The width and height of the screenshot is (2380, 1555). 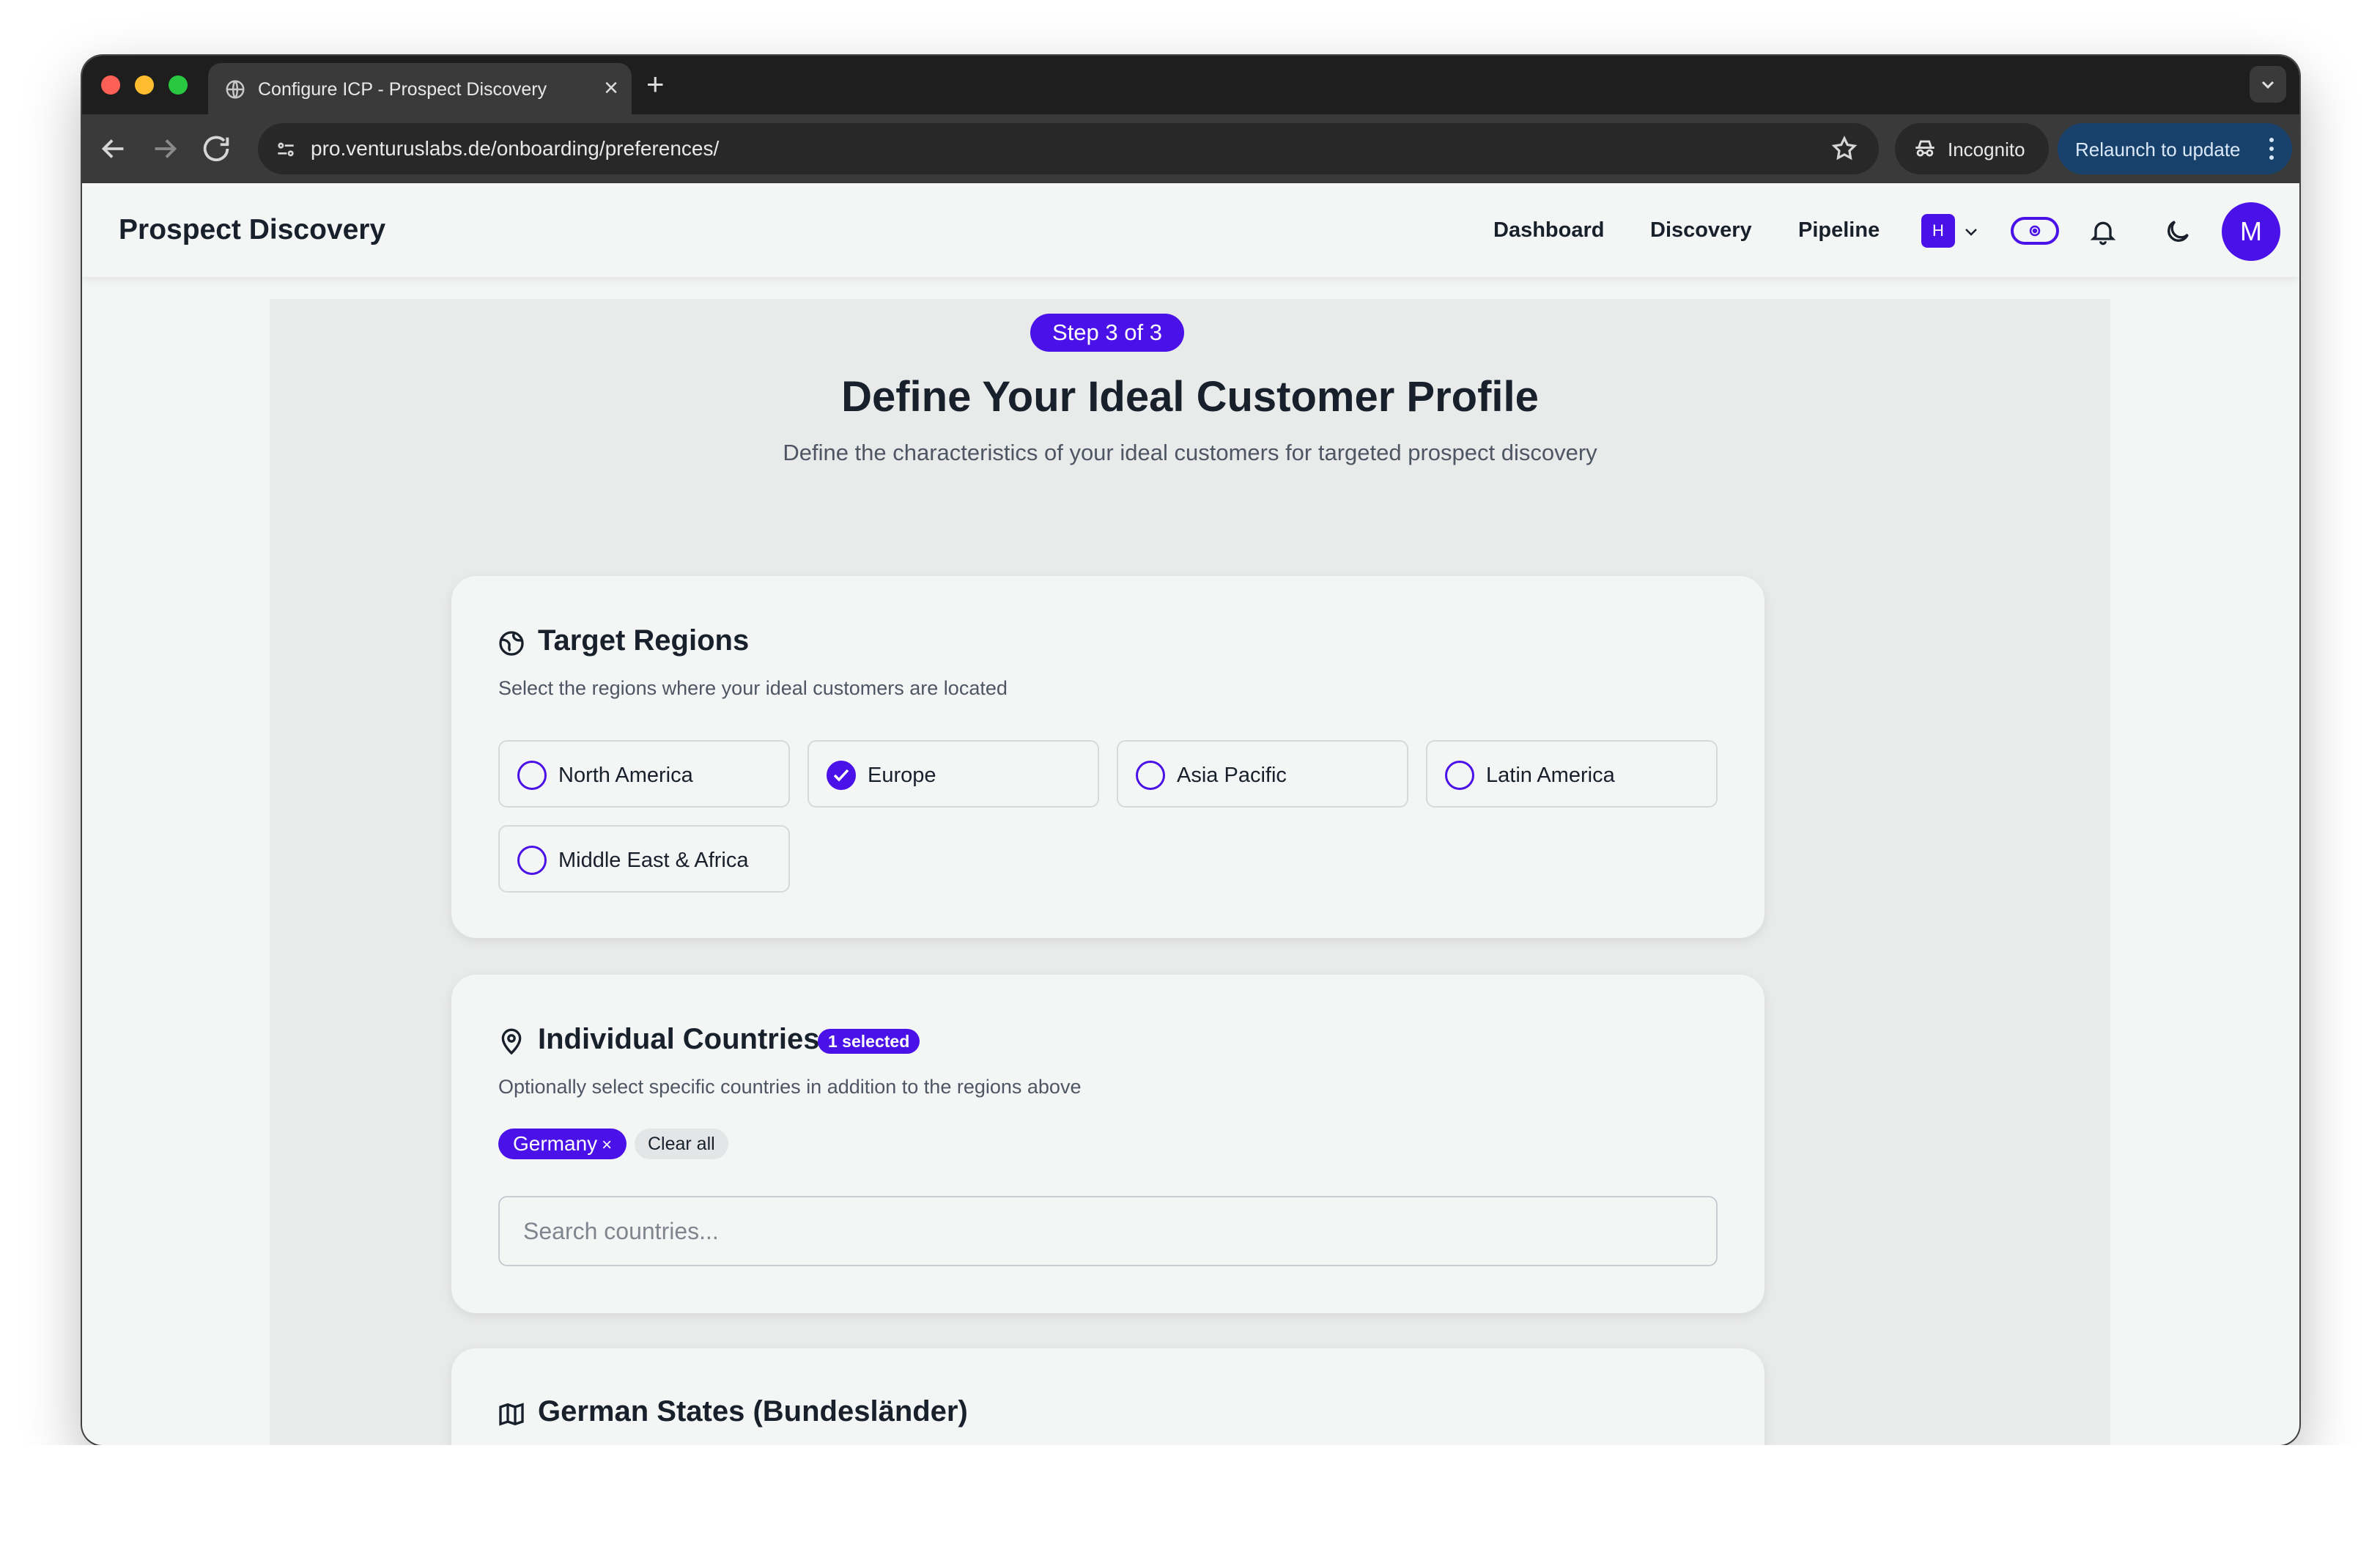 I want to click on site-settings-icon, so click(x=286, y=149).